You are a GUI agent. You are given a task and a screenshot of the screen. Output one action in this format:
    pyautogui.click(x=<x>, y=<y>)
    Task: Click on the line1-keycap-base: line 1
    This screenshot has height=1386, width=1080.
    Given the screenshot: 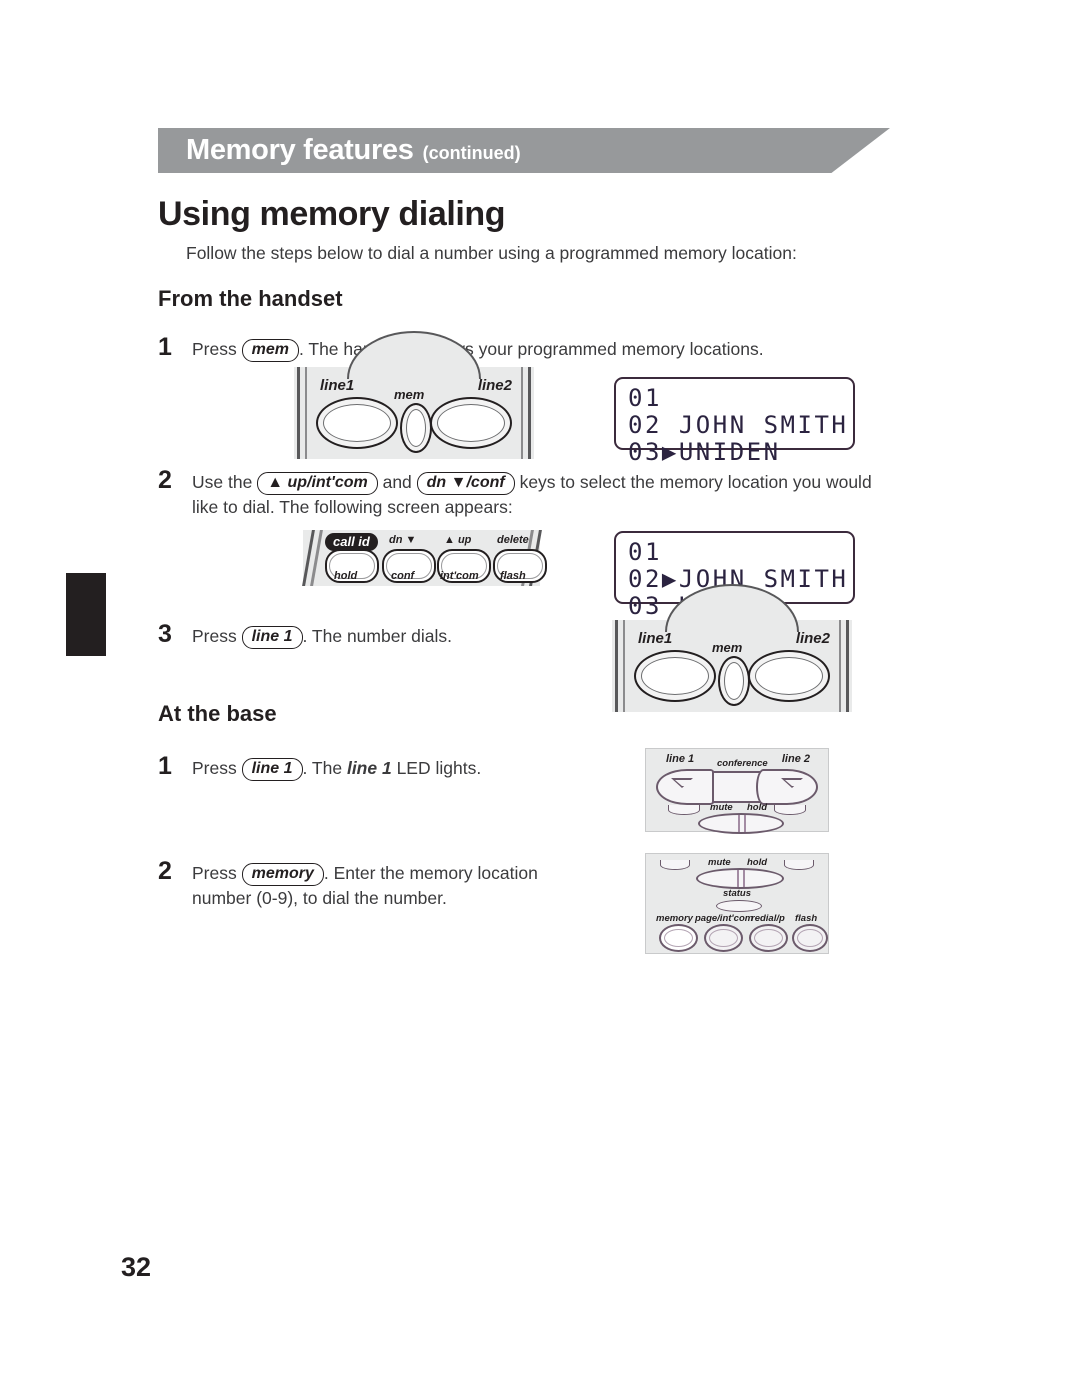 What is the action you would take?
    pyautogui.click(x=272, y=769)
    